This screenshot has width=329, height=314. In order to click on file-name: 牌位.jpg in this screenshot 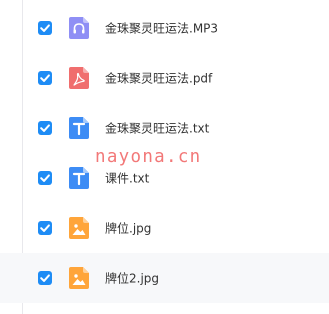, I will do `click(128, 228)`.